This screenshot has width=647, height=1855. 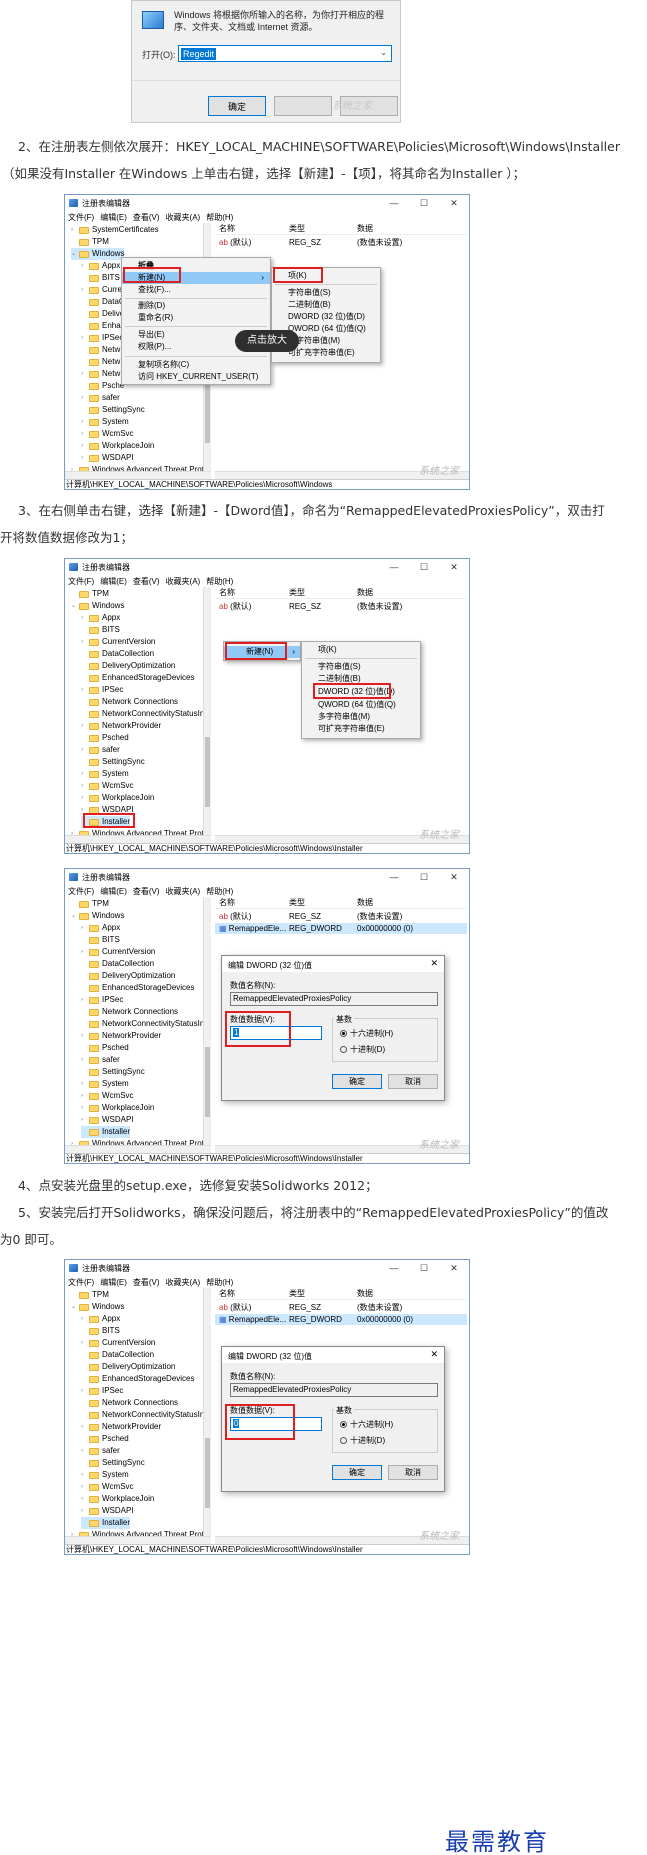 I want to click on tree-item-windows: ⌄ Windows, so click(x=97, y=606).